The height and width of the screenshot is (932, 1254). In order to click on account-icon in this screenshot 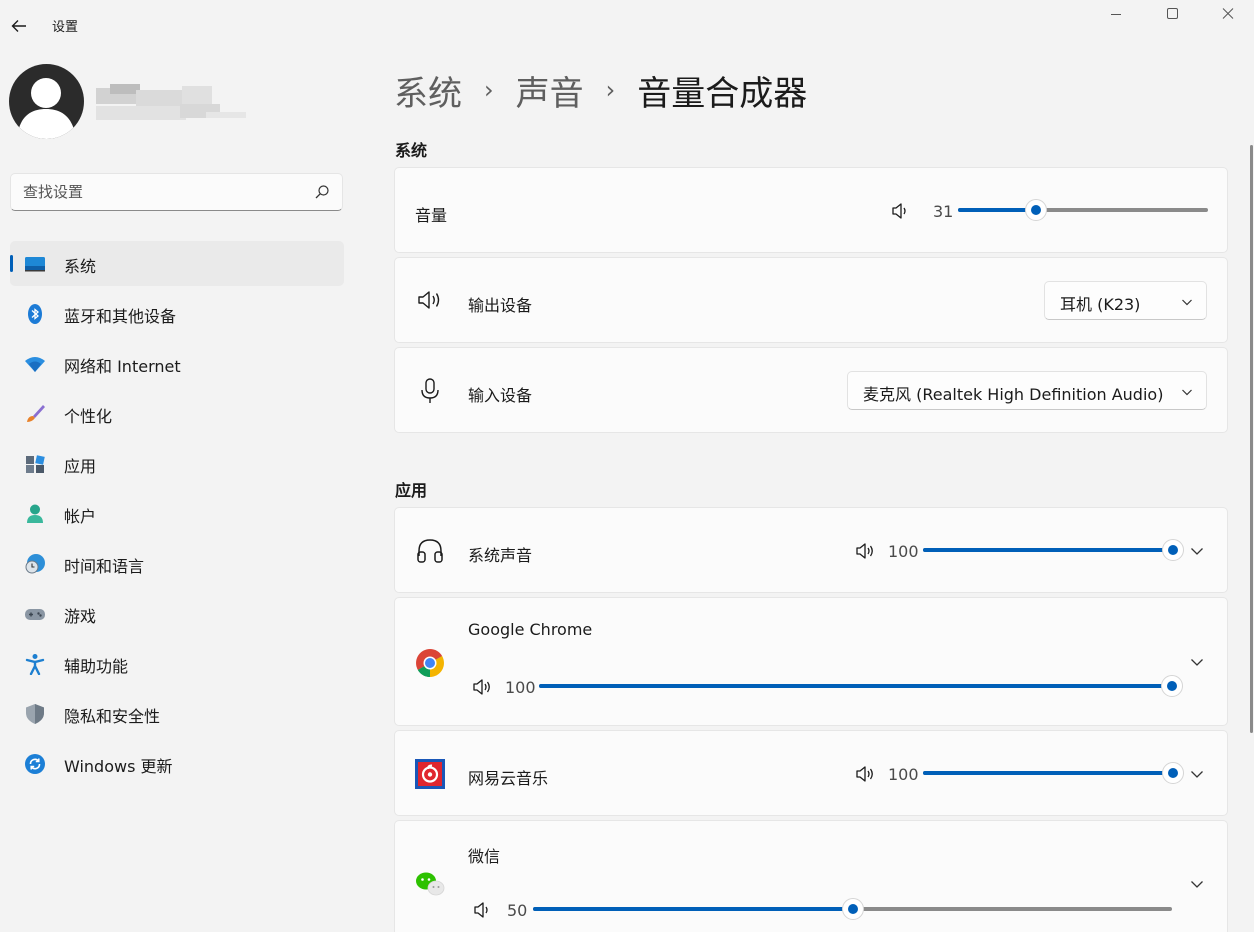, I will do `click(35, 513)`.